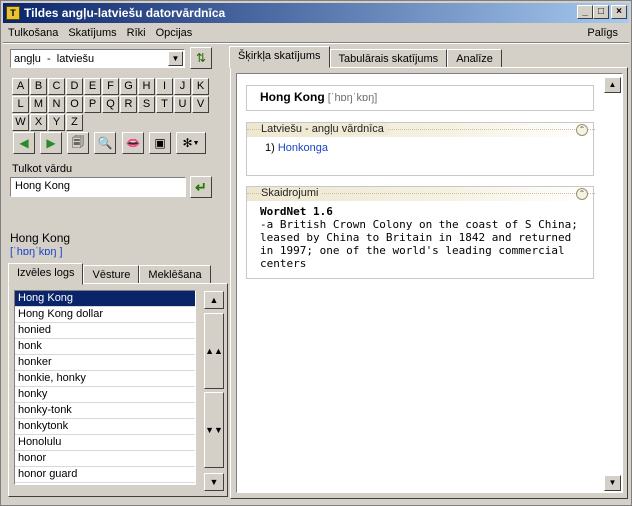 The image size is (632, 506). Describe the element at coordinates (601, 12) in the screenshot. I see `maximize-button: □` at that location.